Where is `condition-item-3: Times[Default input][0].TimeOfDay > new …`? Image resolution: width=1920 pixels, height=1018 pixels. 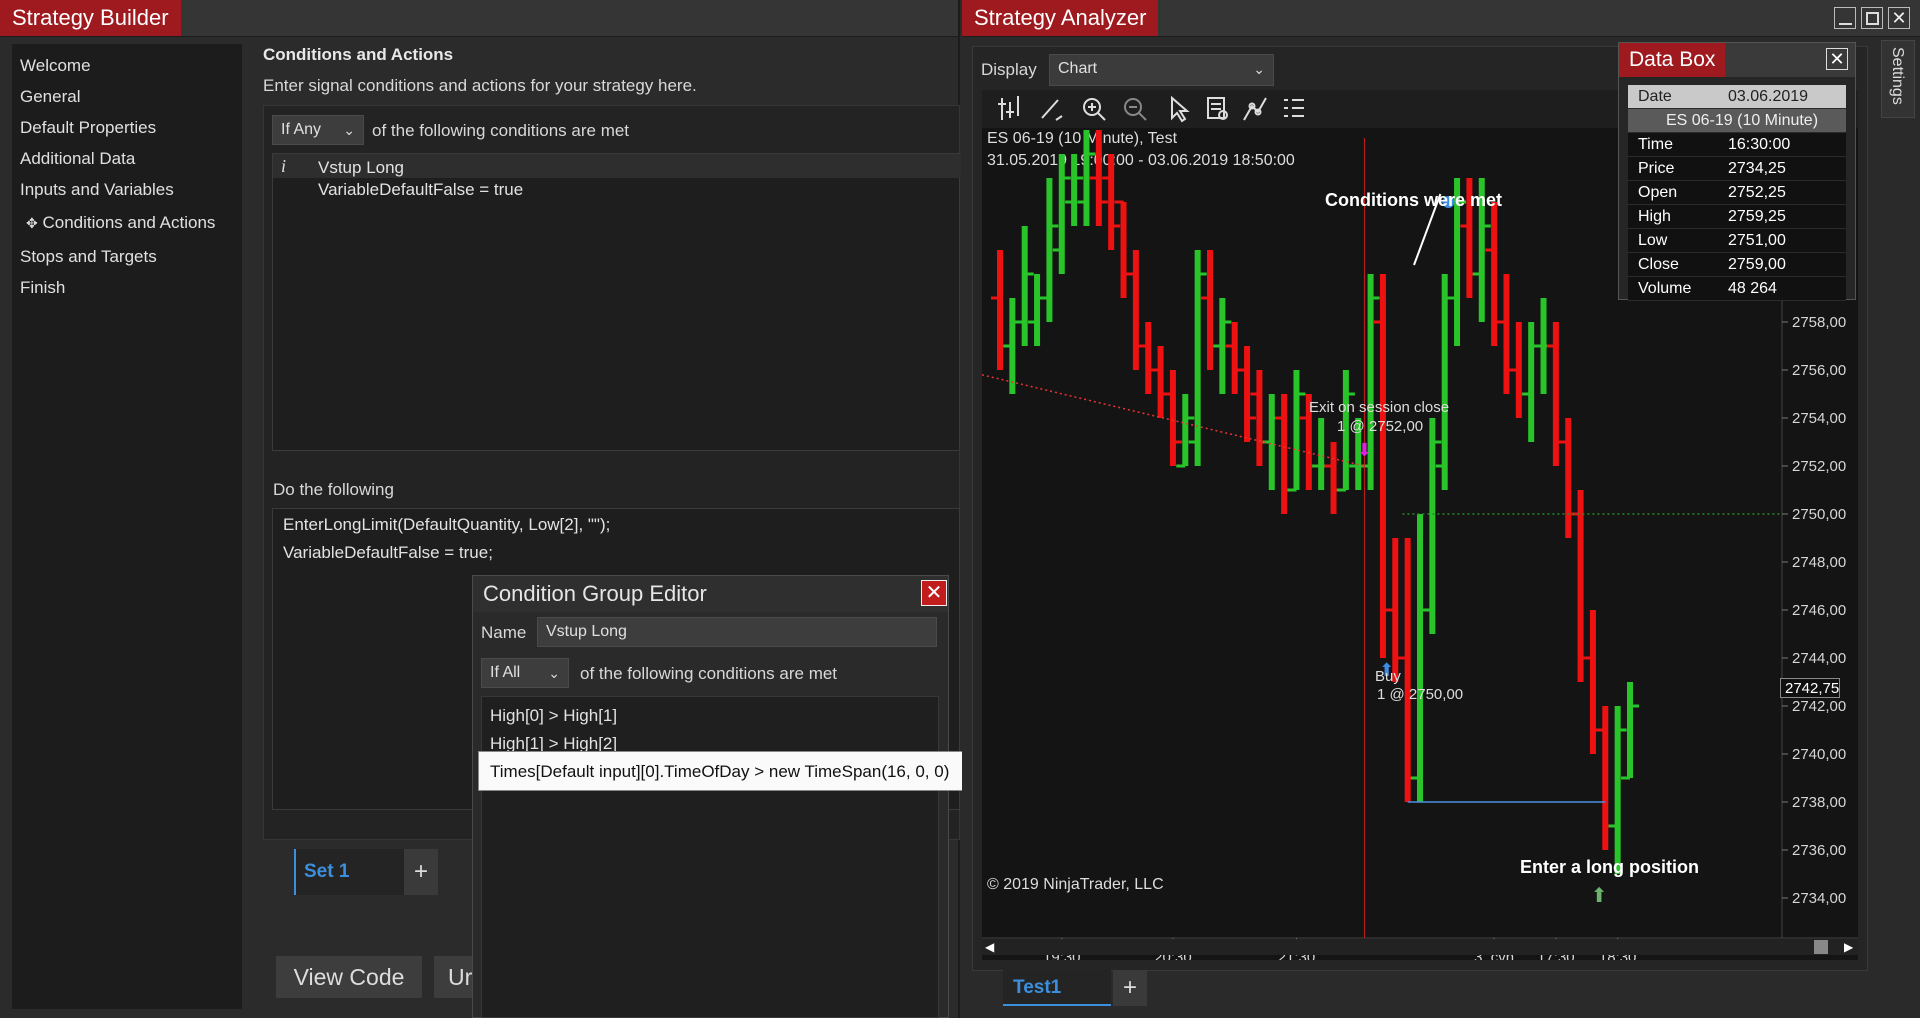 condition-item-3: Times[Default input][0].TimeOfDay > new … is located at coordinates (720, 771).